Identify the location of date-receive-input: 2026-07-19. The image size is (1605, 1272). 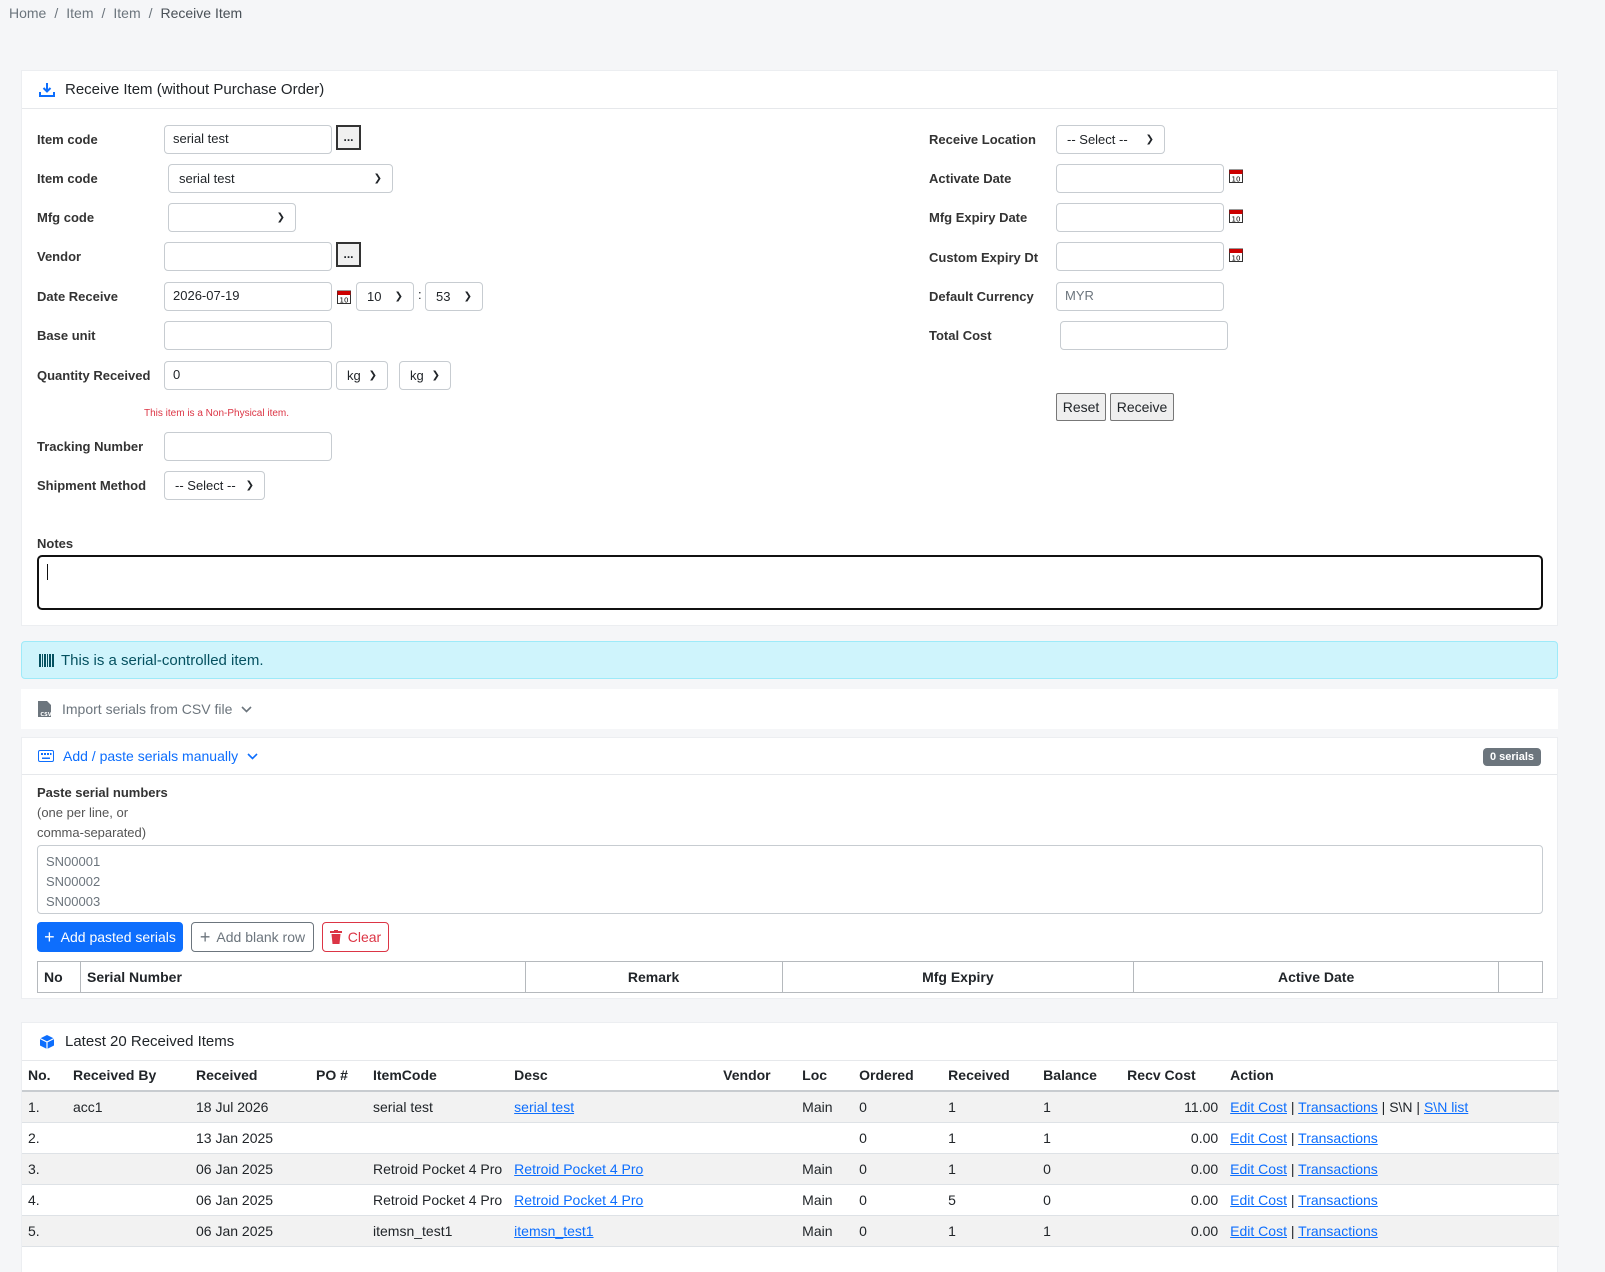
(248, 296).